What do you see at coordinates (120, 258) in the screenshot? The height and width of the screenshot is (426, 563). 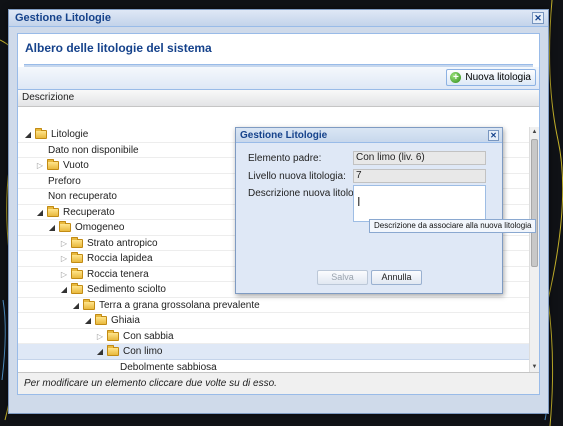 I see `tree-row-label: Roccia lapidea` at bounding box center [120, 258].